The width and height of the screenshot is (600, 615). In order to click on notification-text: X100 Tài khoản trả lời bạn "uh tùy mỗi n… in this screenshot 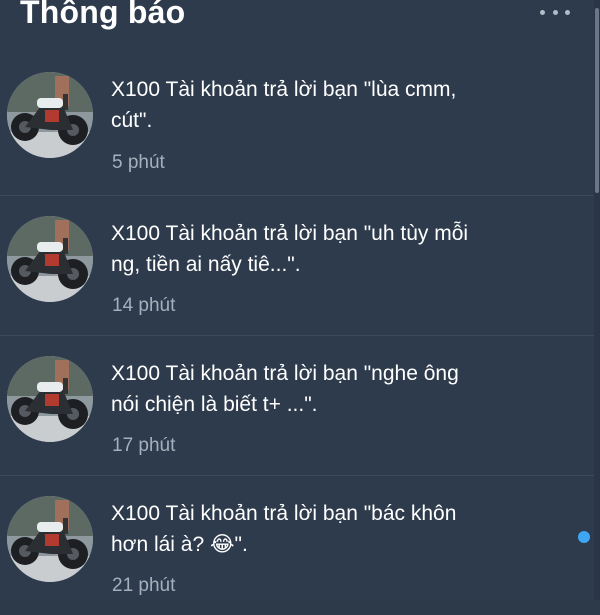, I will do `click(346, 249)`.